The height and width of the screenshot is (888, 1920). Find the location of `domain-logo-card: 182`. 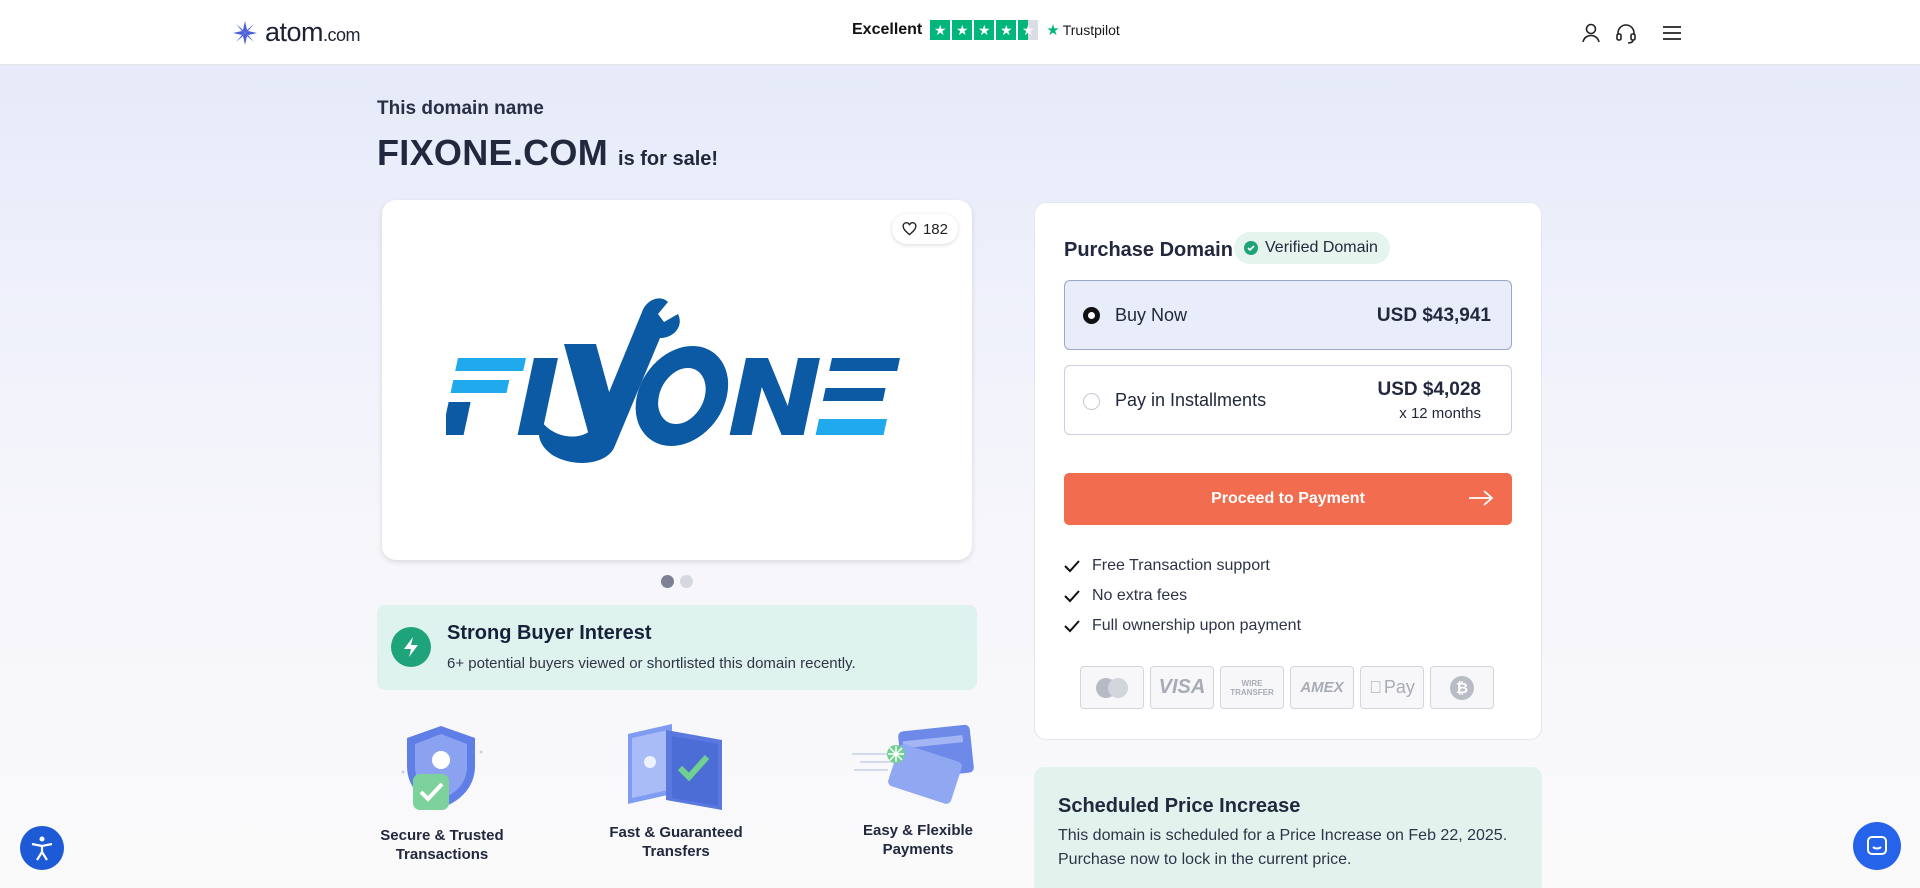

domain-logo-card: 182 is located at coordinates (677, 380).